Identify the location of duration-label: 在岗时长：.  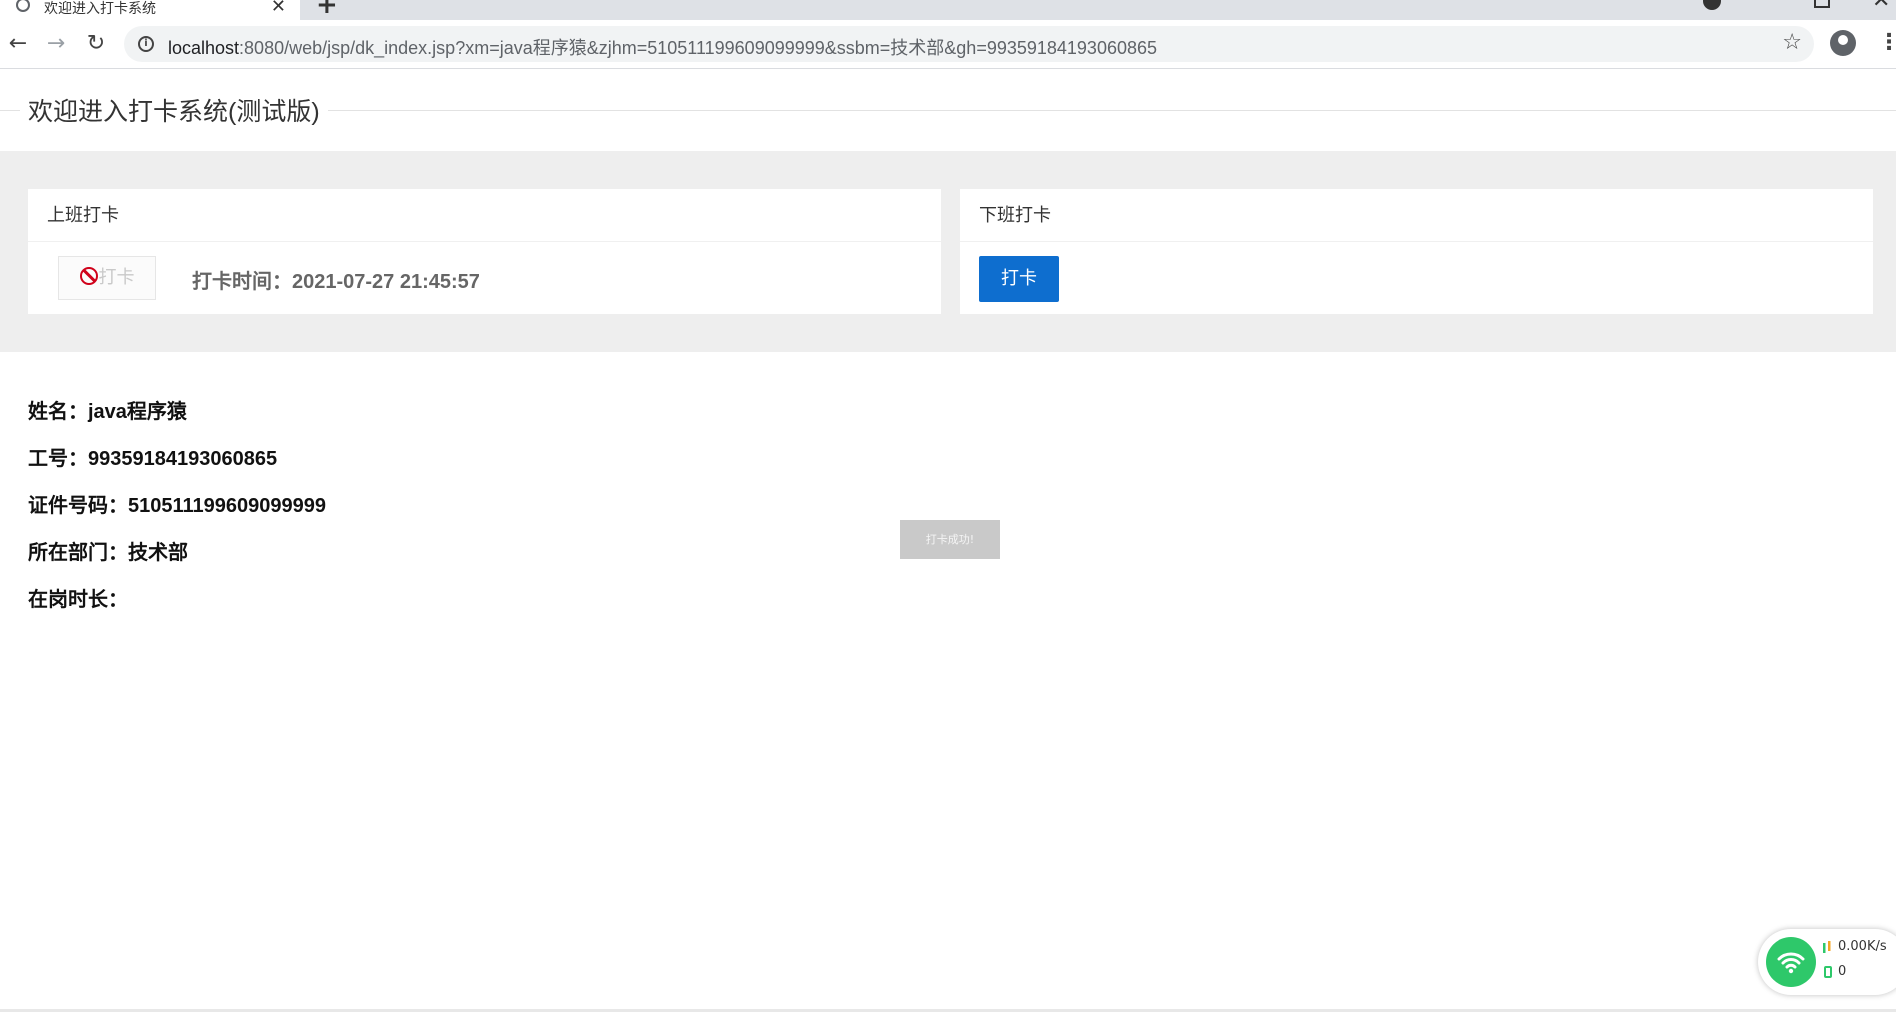
(78, 600).